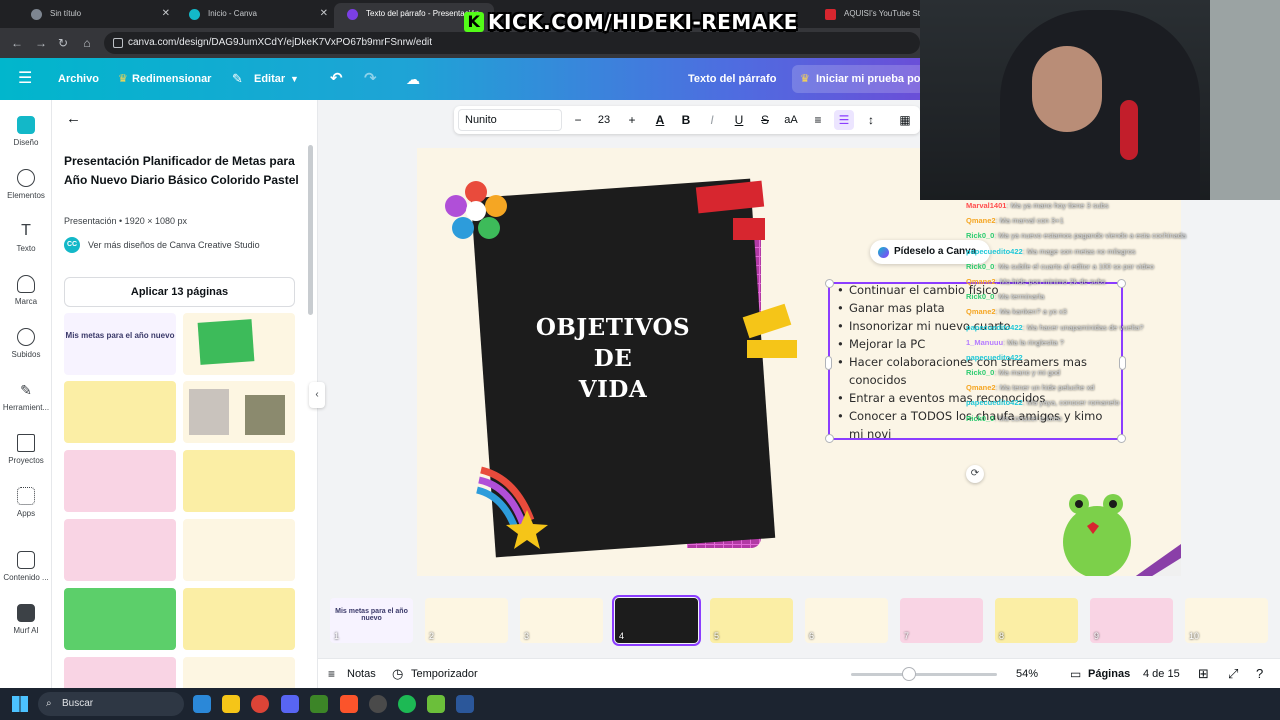  What do you see at coordinates (310, 230) in the screenshot?
I see `panel-scrollbar` at bounding box center [310, 230].